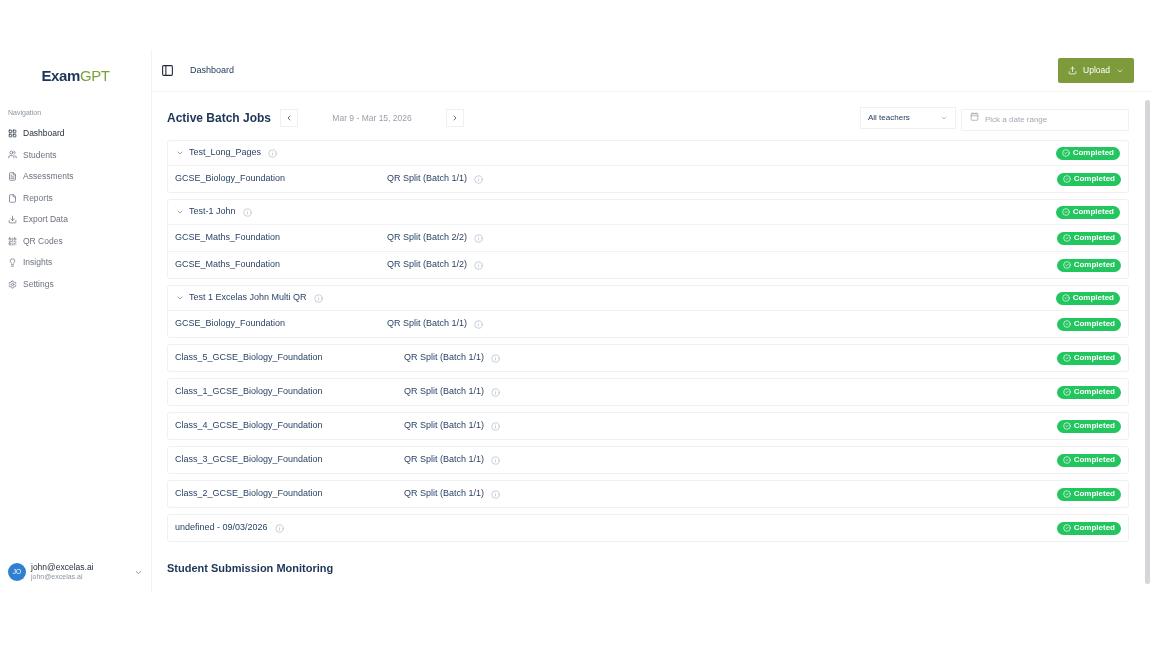 The width and height of the screenshot is (1152, 648). What do you see at coordinates (75, 75) in the screenshot?
I see `logo-wordmark: ExamGPT` at bounding box center [75, 75].